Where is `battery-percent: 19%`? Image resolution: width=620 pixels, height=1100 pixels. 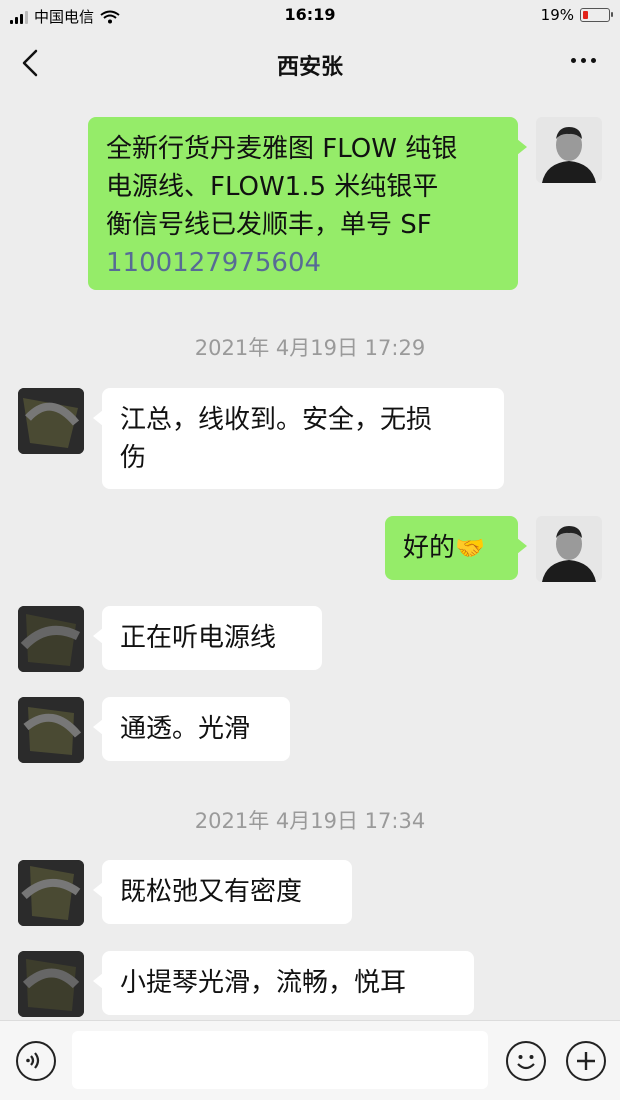 battery-percent: 19% is located at coordinates (557, 15).